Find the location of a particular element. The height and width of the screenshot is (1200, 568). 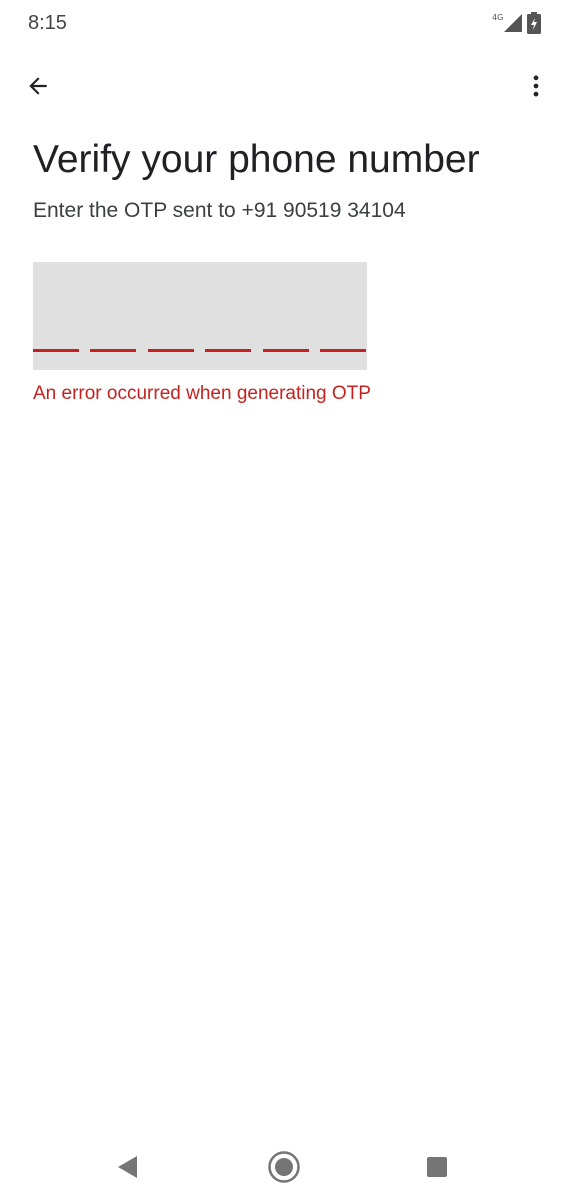

nav-home-icon is located at coordinates (284, 1167).